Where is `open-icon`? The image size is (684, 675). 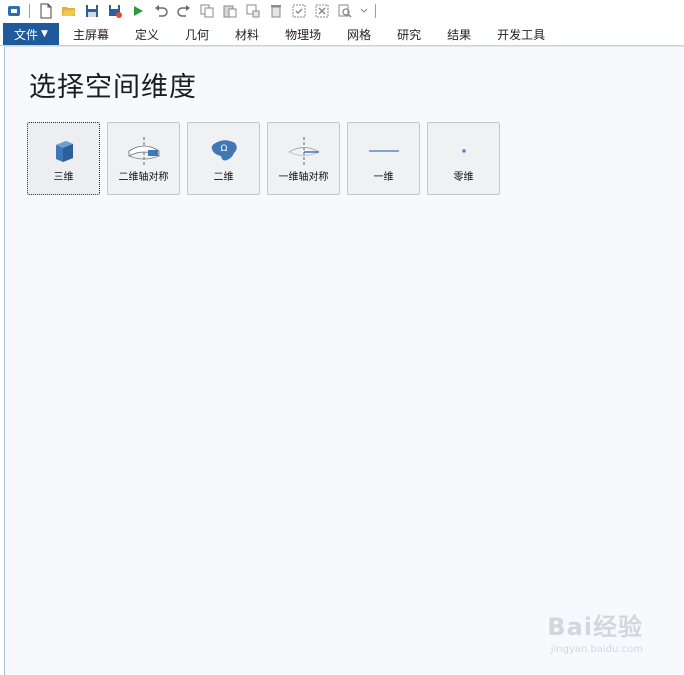 open-icon is located at coordinates (69, 11).